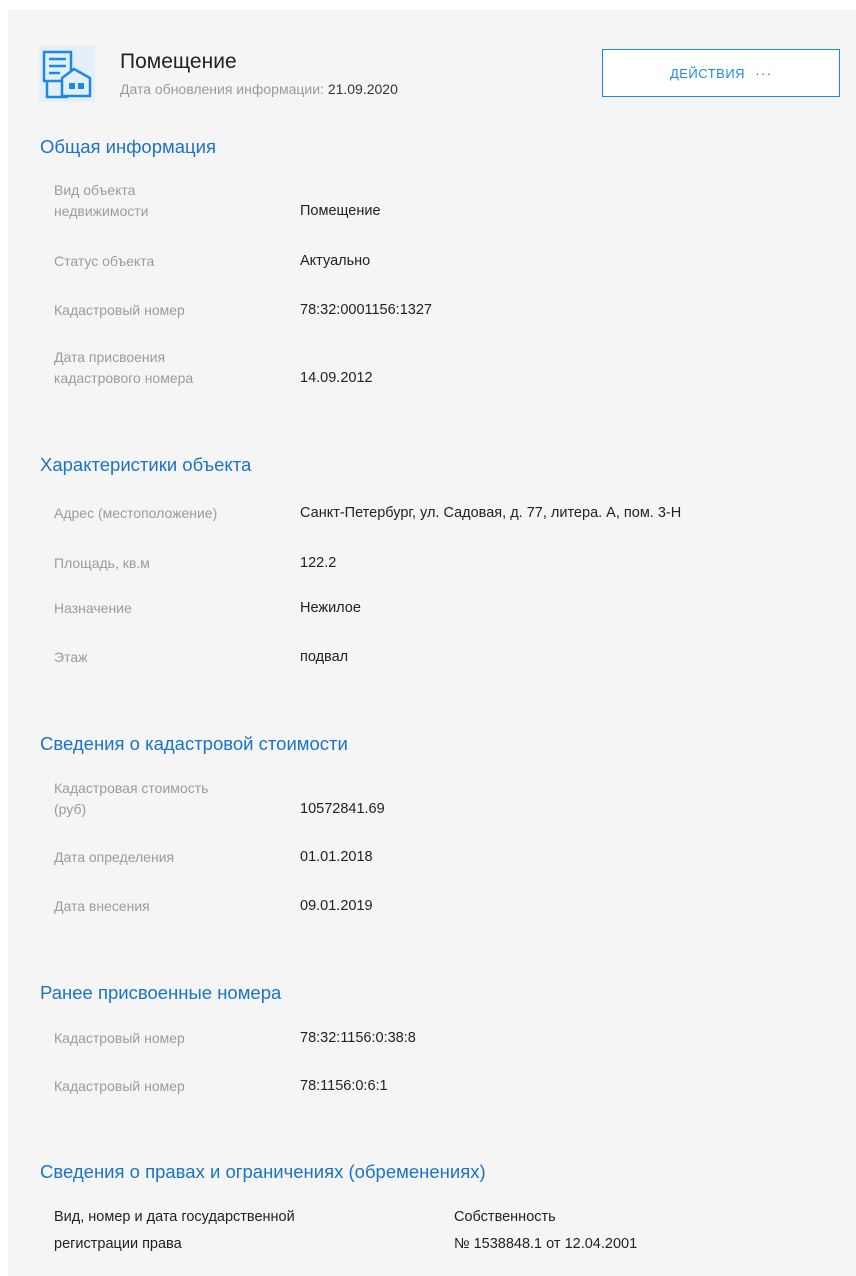 This screenshot has height=1276, width=856. What do you see at coordinates (335, 261) in the screenshot?
I see `row-value: Актуально` at bounding box center [335, 261].